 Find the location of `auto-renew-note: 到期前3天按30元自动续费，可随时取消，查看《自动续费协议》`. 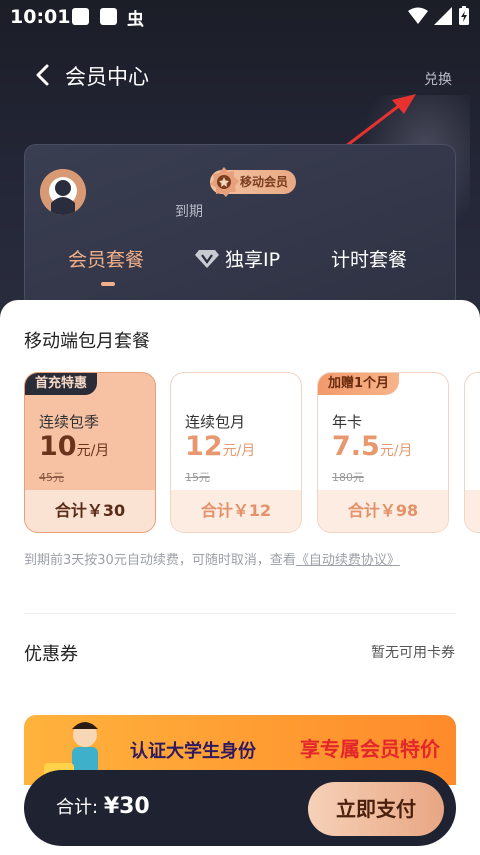

auto-renew-note: 到期前3天按30元自动续费，可随时取消，查看《自动续费协议》 is located at coordinates (240, 560).